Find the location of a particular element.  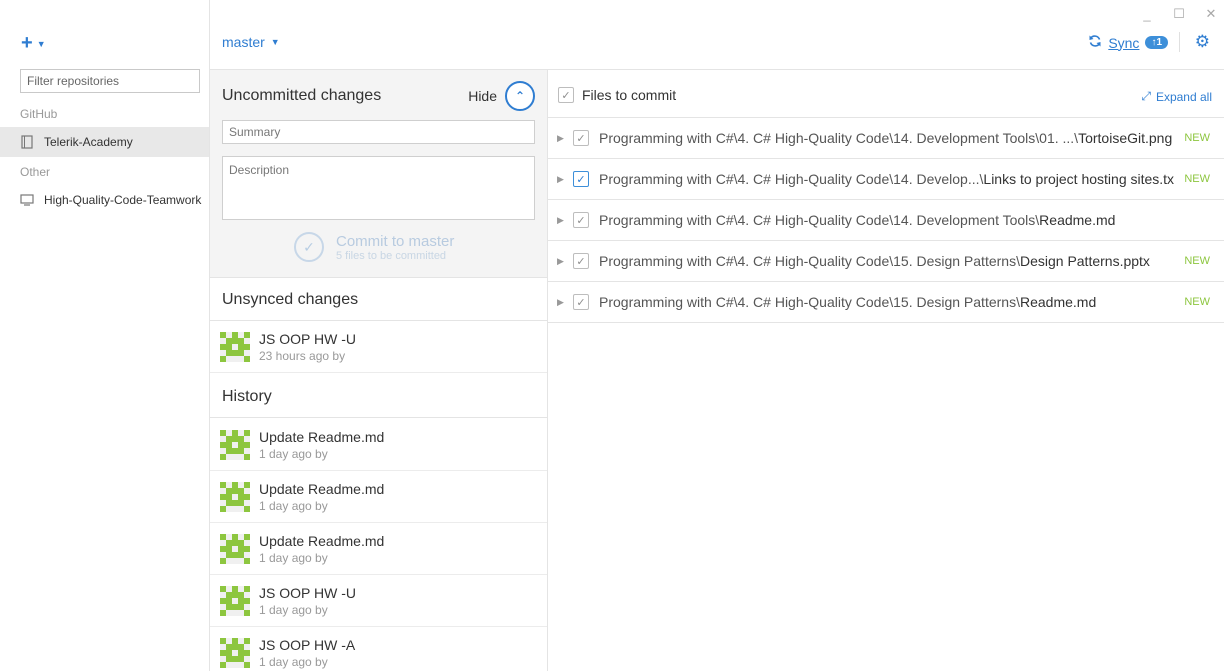

history-row: JS OOP HW -U 1 day ago by is located at coordinates (378, 601).